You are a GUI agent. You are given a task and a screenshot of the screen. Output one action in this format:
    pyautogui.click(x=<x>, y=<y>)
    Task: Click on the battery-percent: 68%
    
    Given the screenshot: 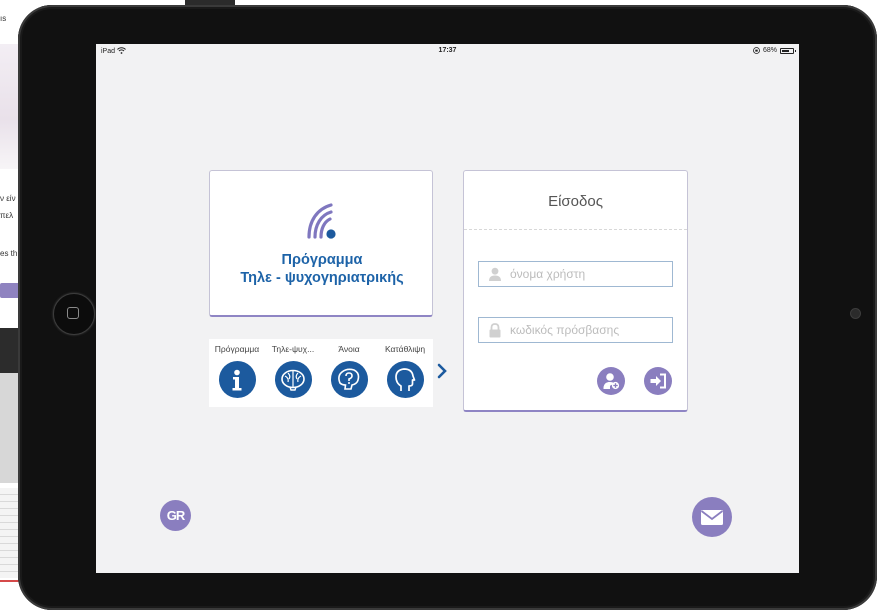 What is the action you would take?
    pyautogui.click(x=769, y=50)
    